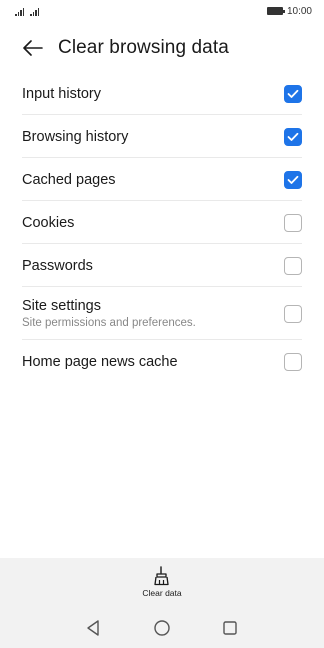  Describe the element at coordinates (293, 313) in the screenshot. I see `site-settings-checkbox` at that location.